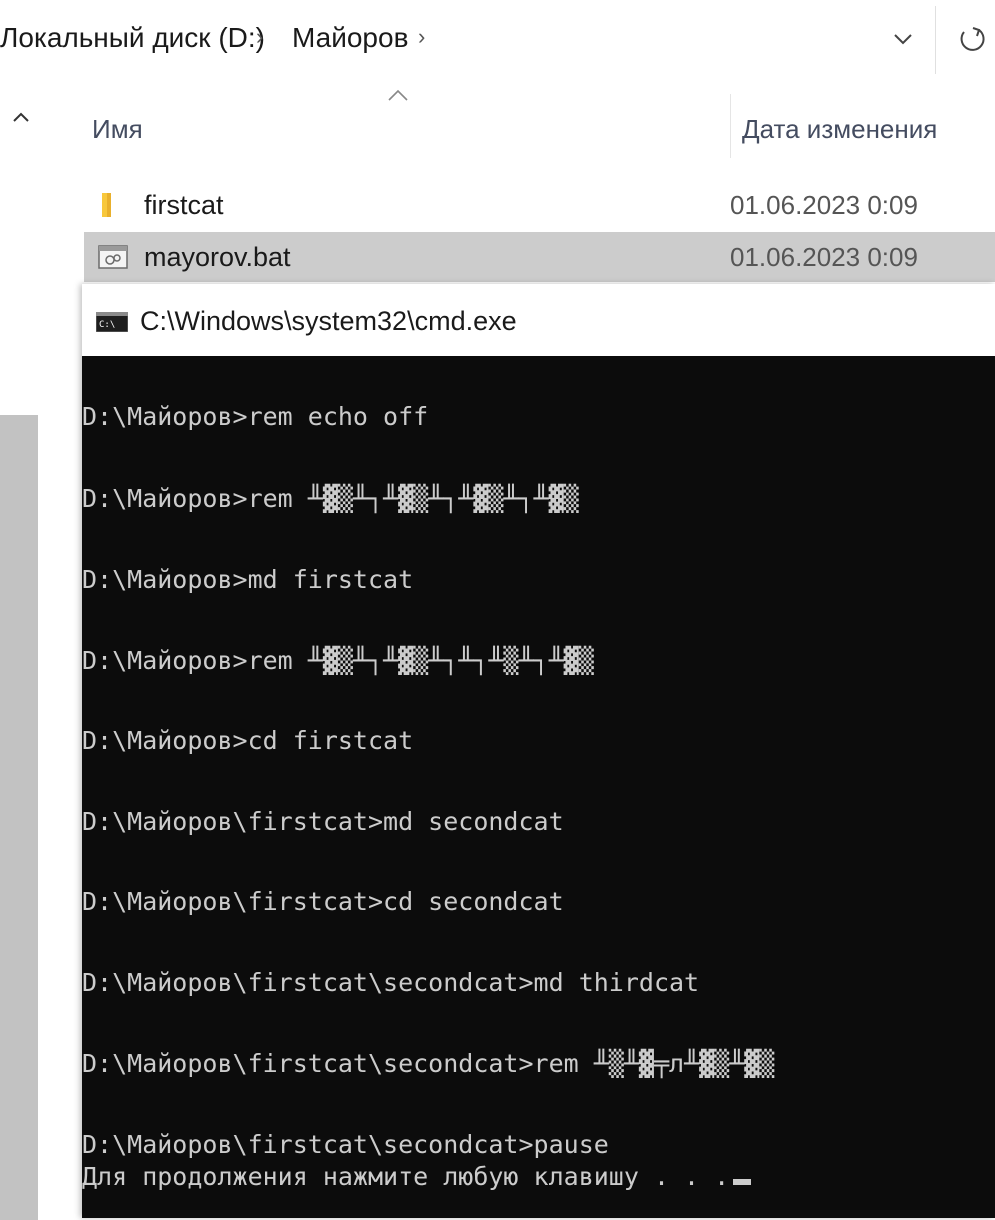 Image resolution: width=995 pixels, height=1220 pixels. I want to click on console-line: D:\Майоров>rem ╨▓▒╨┐╨▓▒╨┐╨▓▒╨┐╨▓▒, so click(330, 498).